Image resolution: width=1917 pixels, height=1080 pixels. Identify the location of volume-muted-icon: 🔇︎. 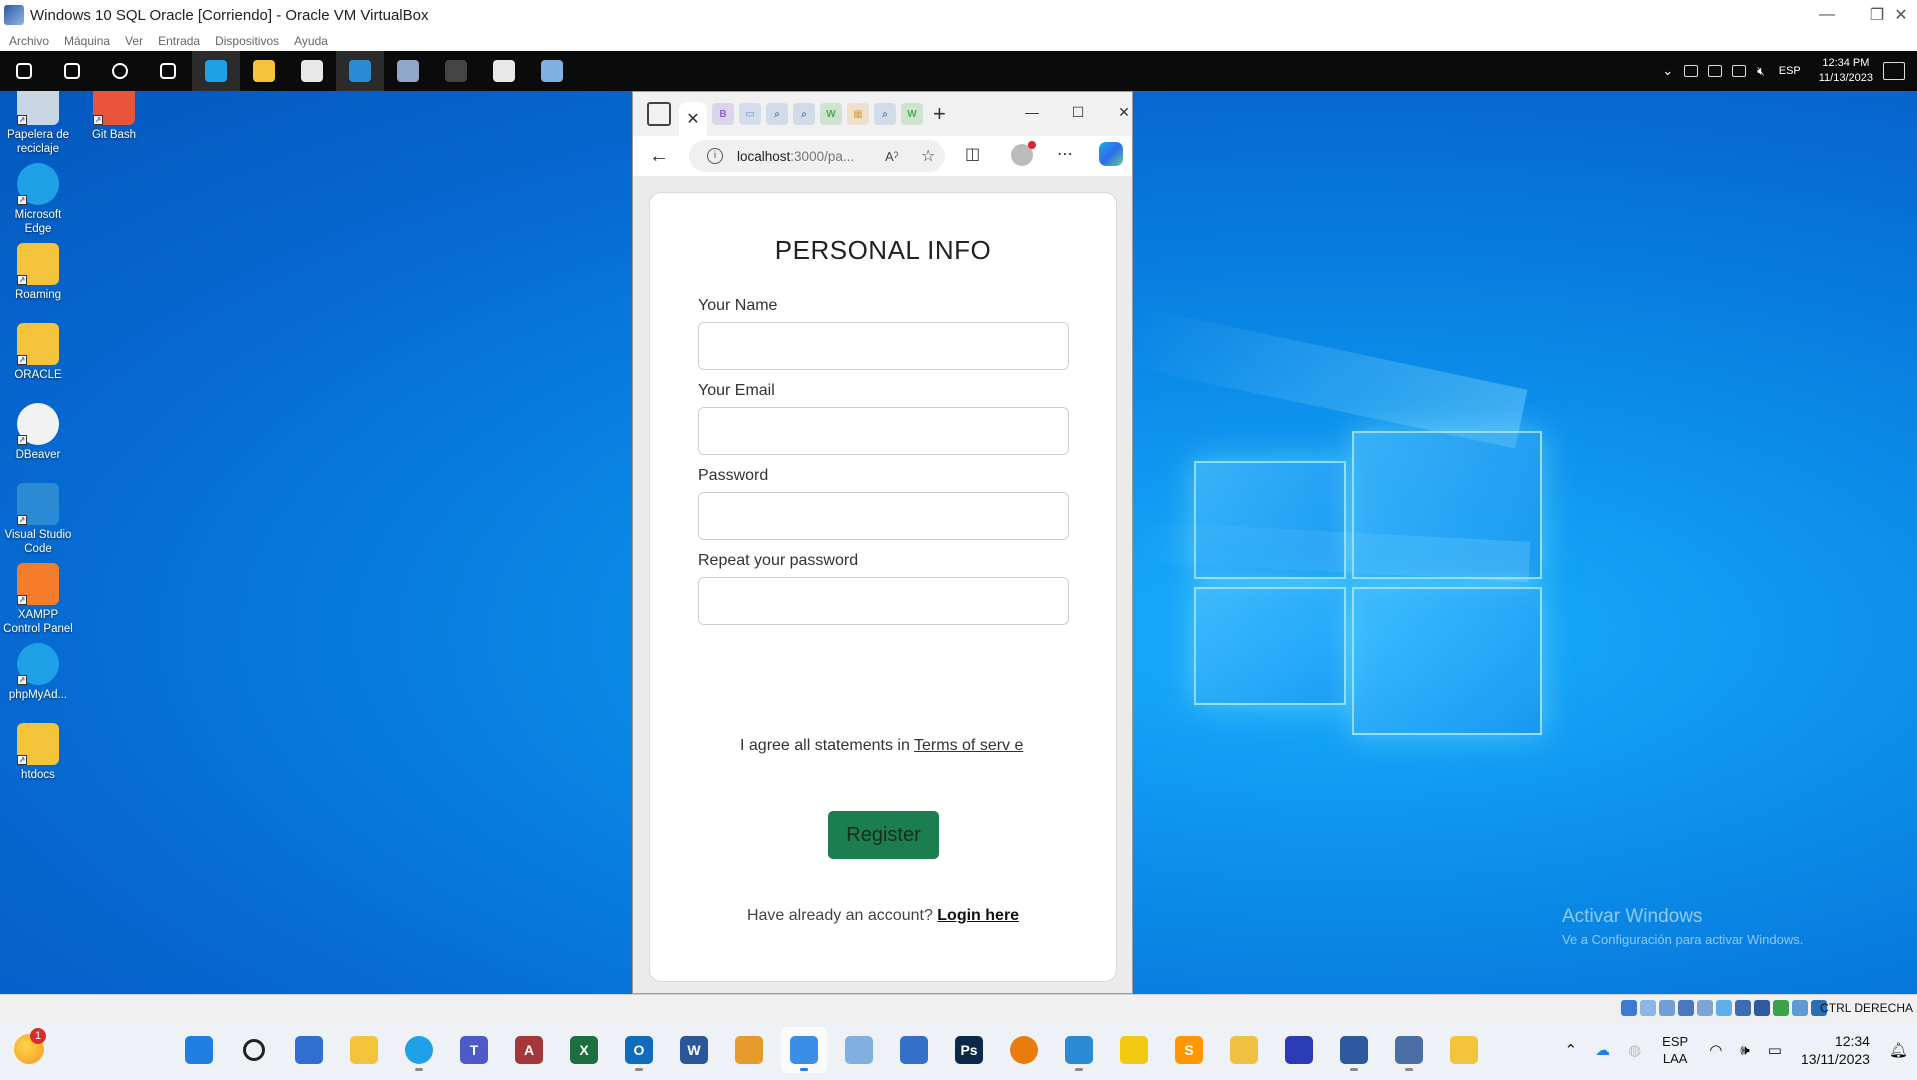
(1761, 71).